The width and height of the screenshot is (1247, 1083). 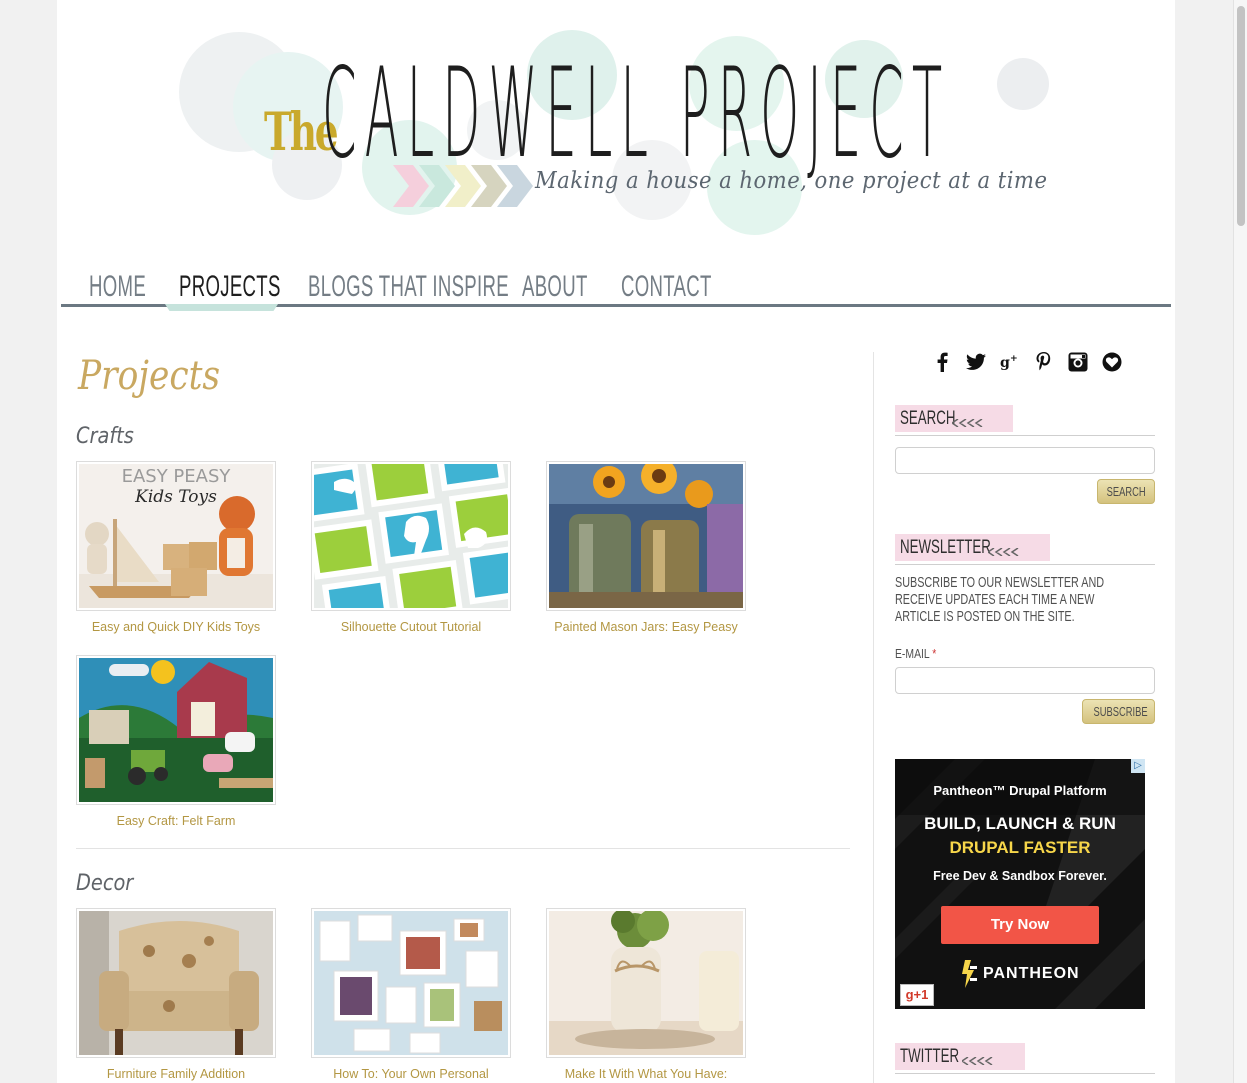 I want to click on pinterest-icon, so click(x=1044, y=362).